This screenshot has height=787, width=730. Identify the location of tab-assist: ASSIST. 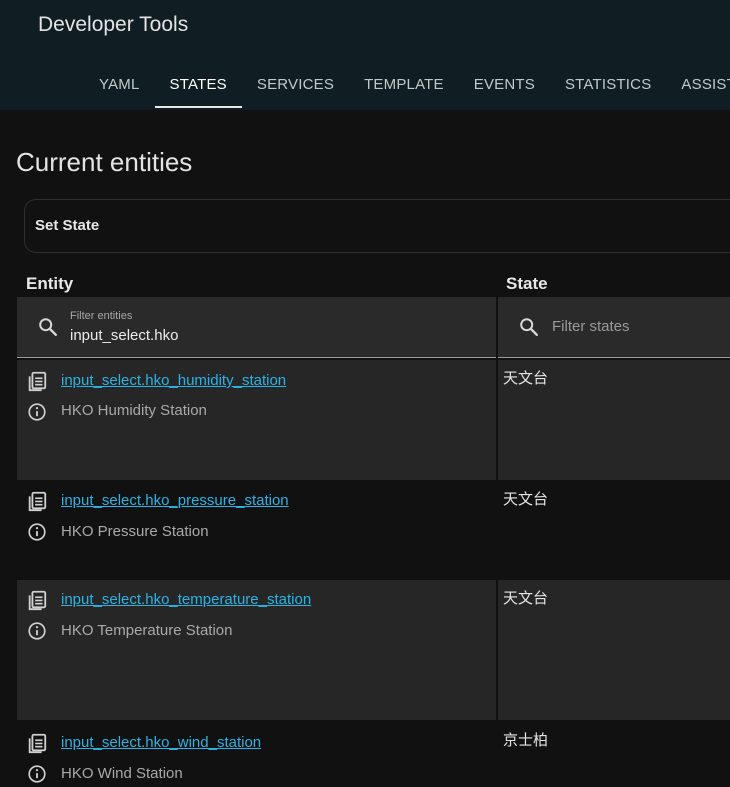
(698, 84).